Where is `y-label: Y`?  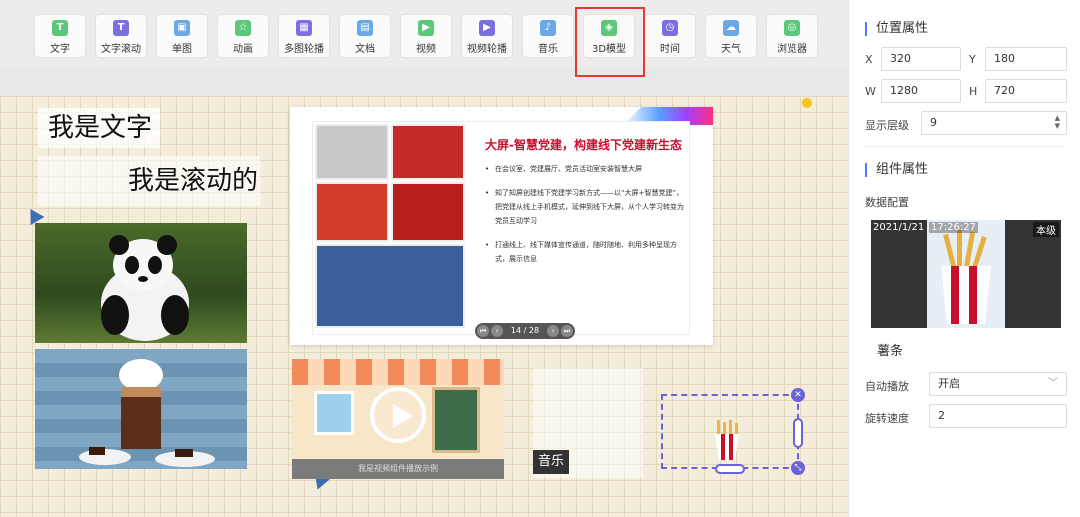 y-label: Y is located at coordinates (972, 59).